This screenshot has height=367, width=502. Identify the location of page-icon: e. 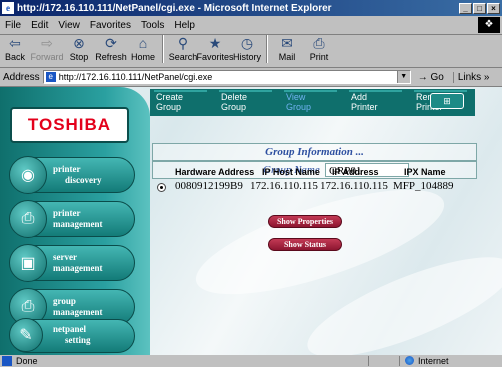
(50, 77).